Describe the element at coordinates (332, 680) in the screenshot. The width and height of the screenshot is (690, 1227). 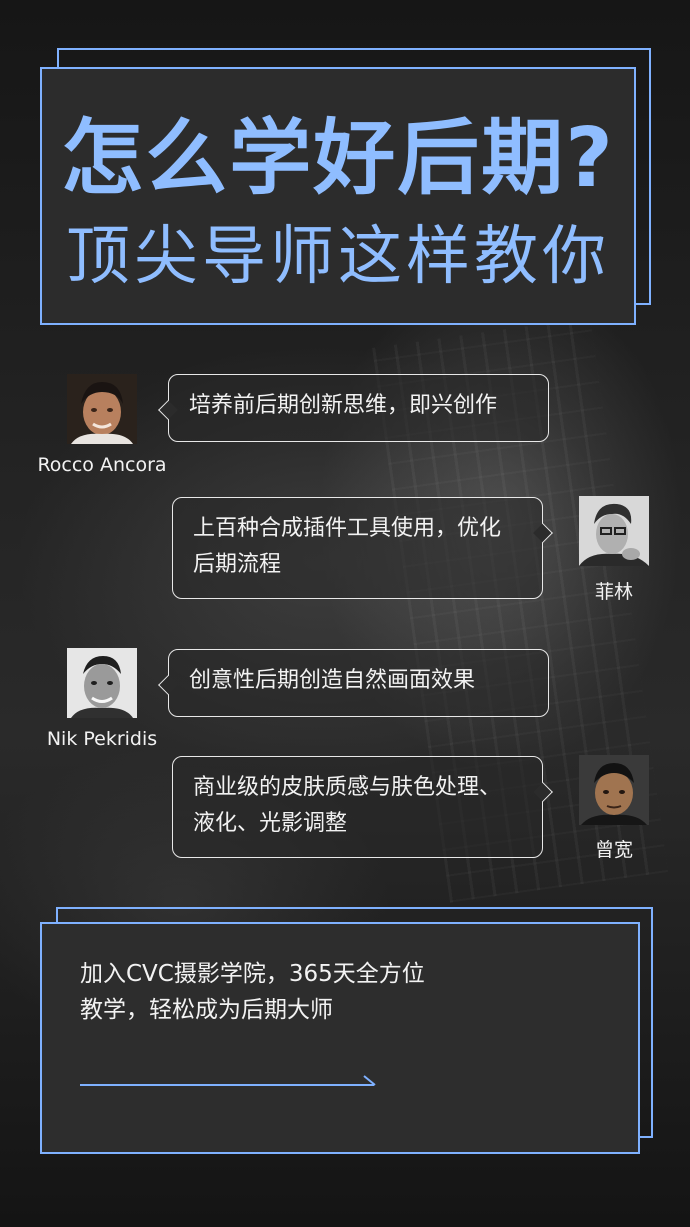
I see `mentor-text-3: 创意性后期创造自然画面效果` at that location.